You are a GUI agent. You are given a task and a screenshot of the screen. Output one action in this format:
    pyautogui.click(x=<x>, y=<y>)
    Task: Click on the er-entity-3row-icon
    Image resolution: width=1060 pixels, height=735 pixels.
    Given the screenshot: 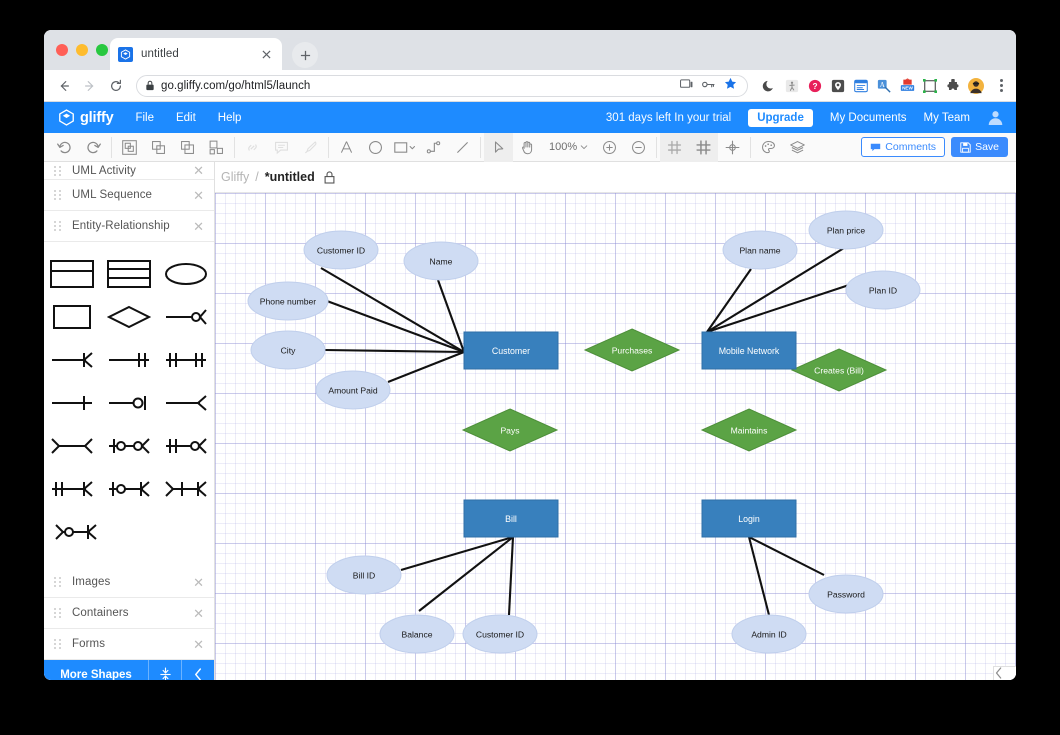 What is the action you would take?
    pyautogui.click(x=129, y=274)
    